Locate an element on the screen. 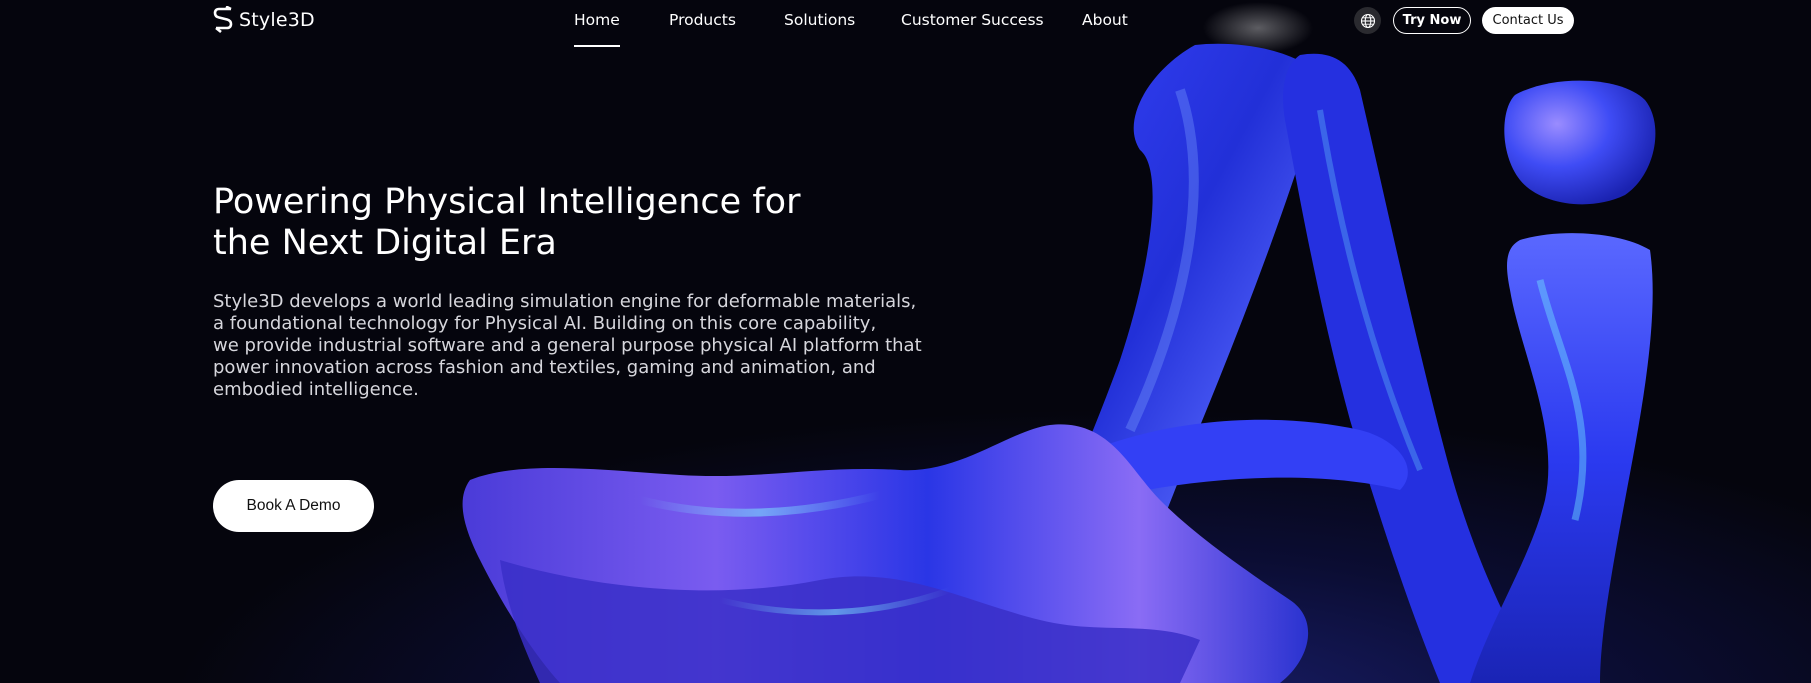  nav-solutions: Solutions is located at coordinates (819, 20).